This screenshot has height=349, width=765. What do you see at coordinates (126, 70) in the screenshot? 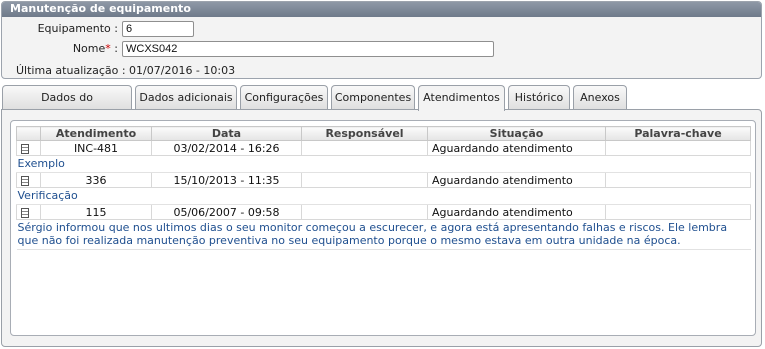
I see `last-updated: Última atualização : 01/07/2016 - 10:03` at bounding box center [126, 70].